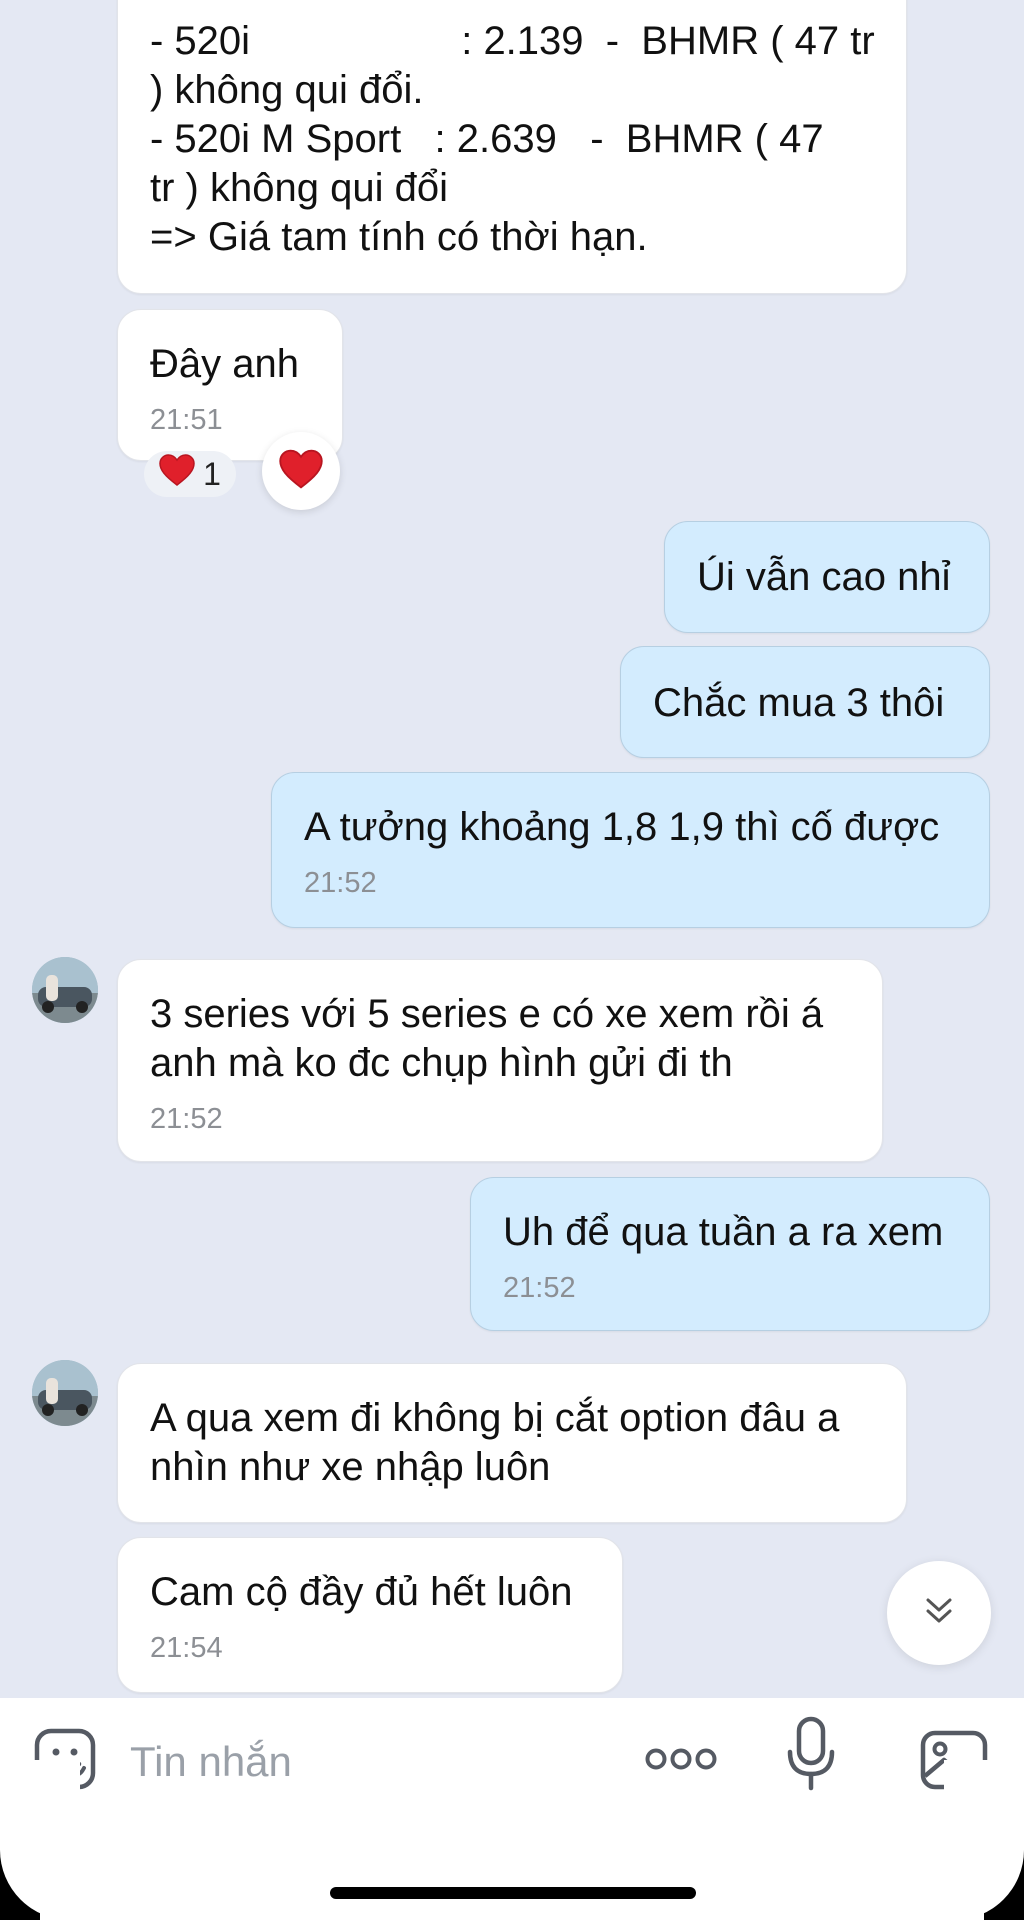 Image resolution: width=1024 pixels, height=1920 pixels. Describe the element at coordinates (630, 850) in the screenshot. I see `message-outgoing: A tưởng khoảng 1,8 1,9 thì cố được 21:52` at that location.